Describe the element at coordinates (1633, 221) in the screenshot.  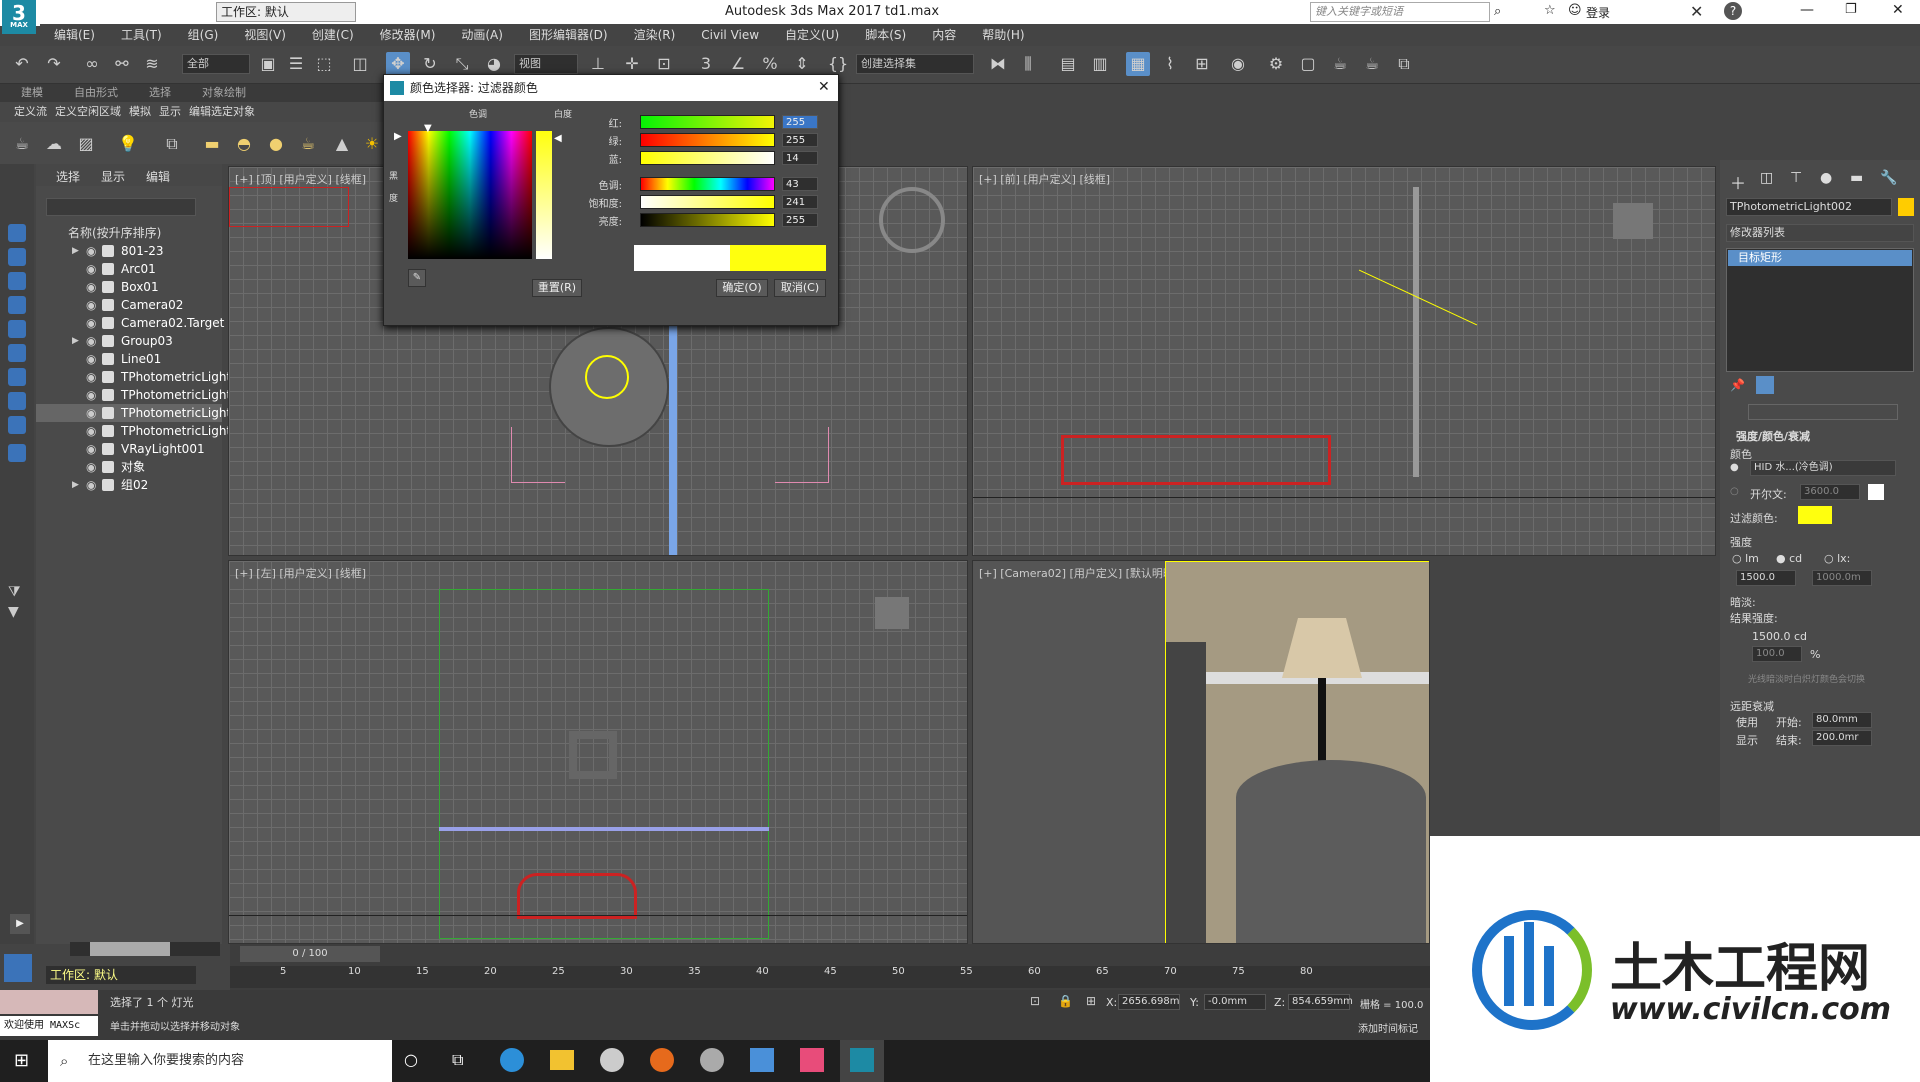
I see `viewcube-icon` at that location.